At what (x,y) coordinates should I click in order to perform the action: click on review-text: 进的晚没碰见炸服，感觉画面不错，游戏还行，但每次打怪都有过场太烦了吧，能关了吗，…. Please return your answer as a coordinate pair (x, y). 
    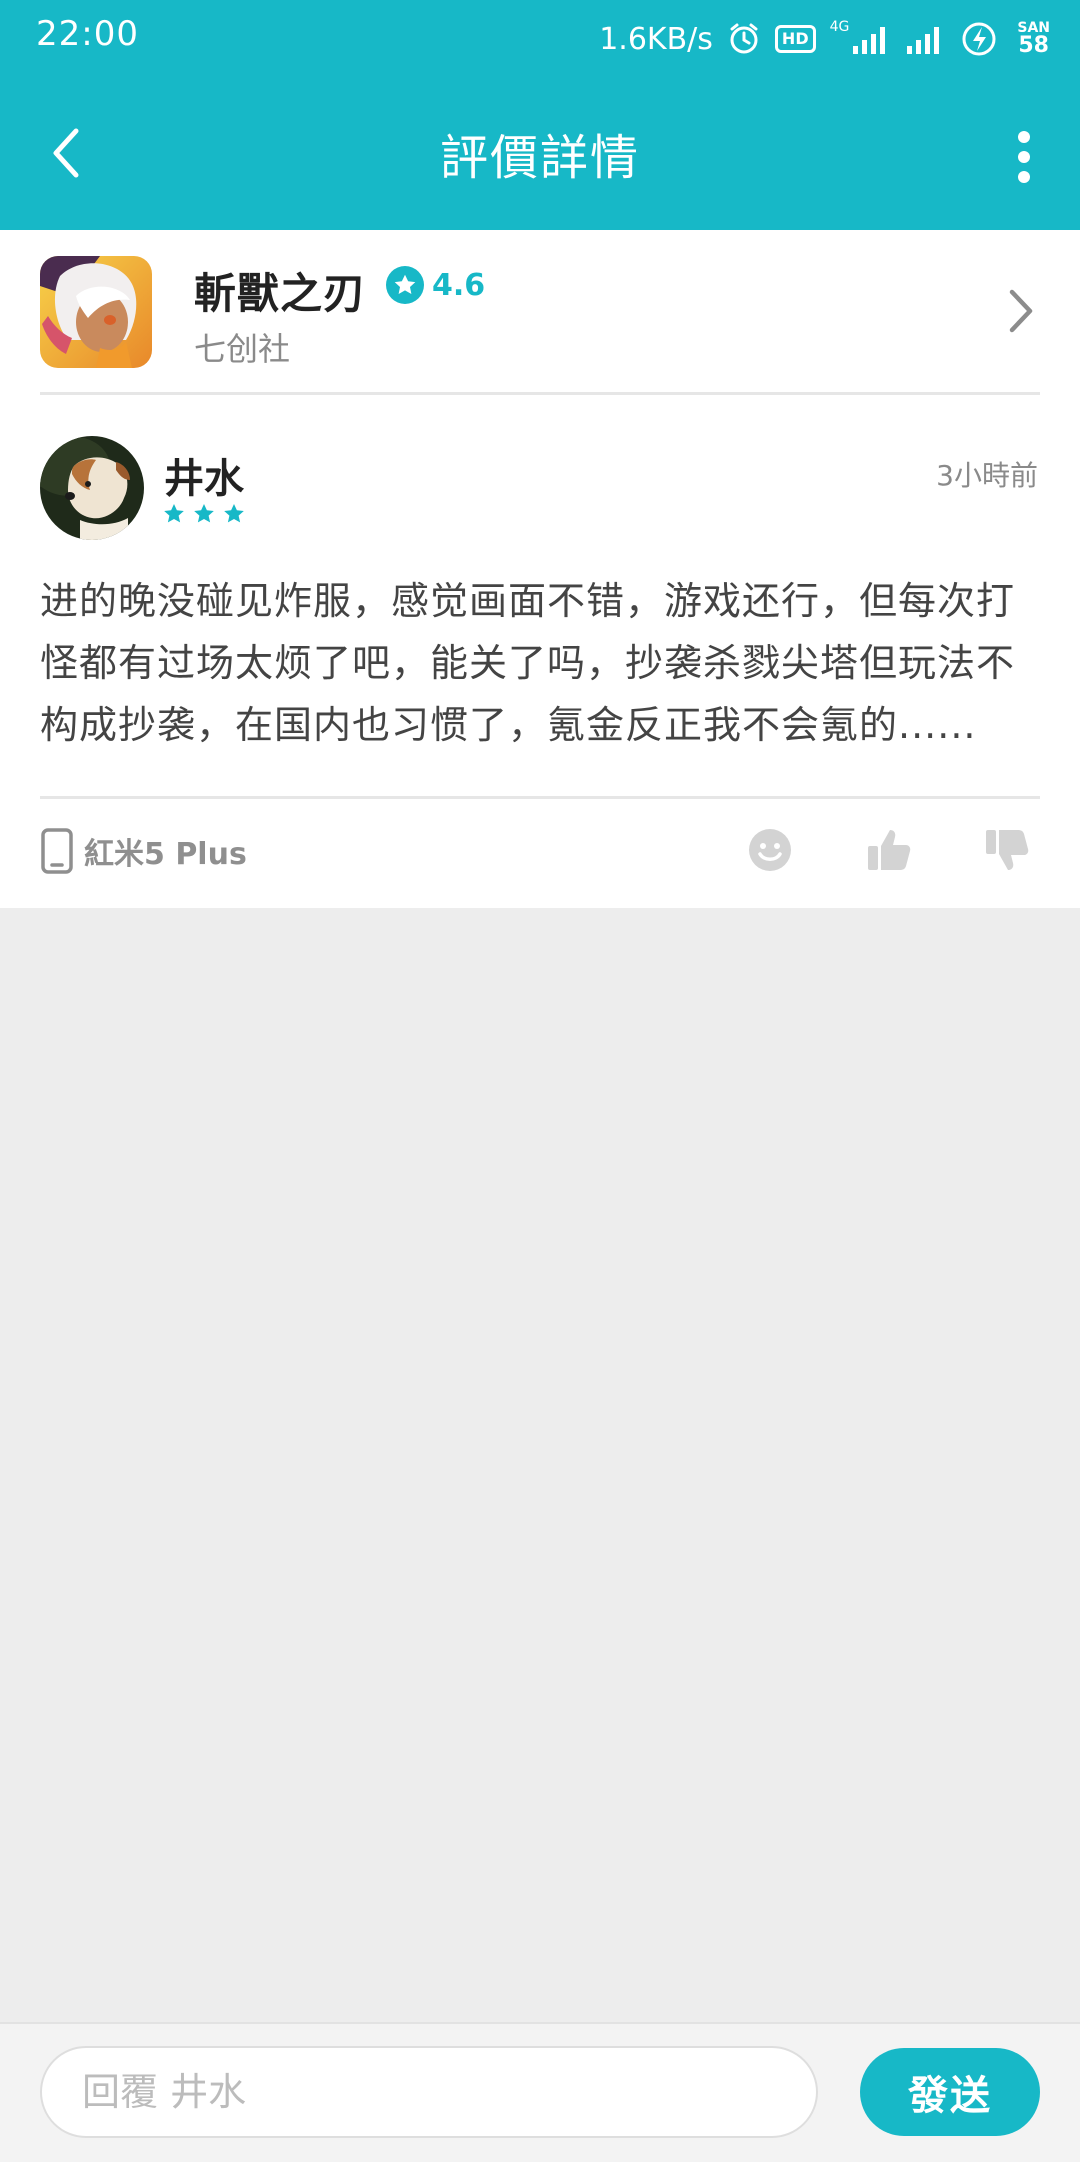
    Looking at the image, I should click on (528, 663).